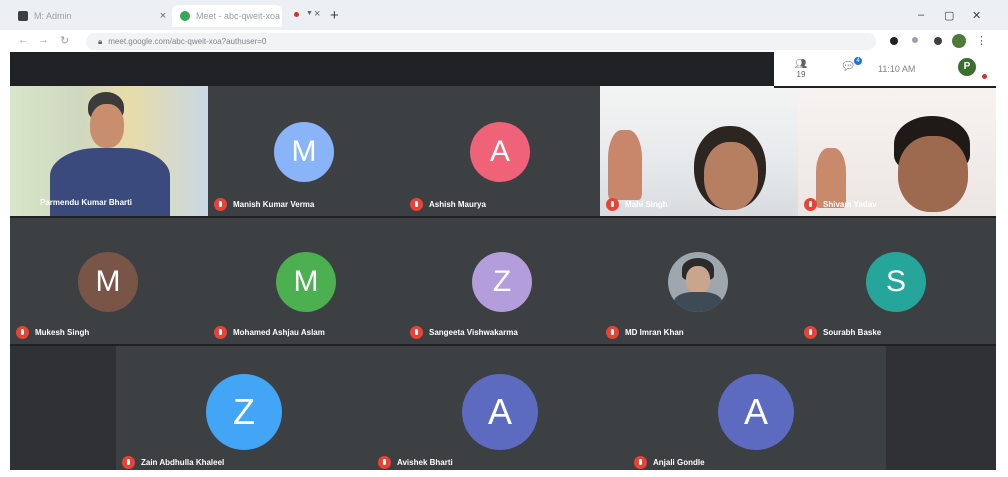 The image size is (1008, 477). I want to click on people-icon: 👥︎, so click(801, 64).